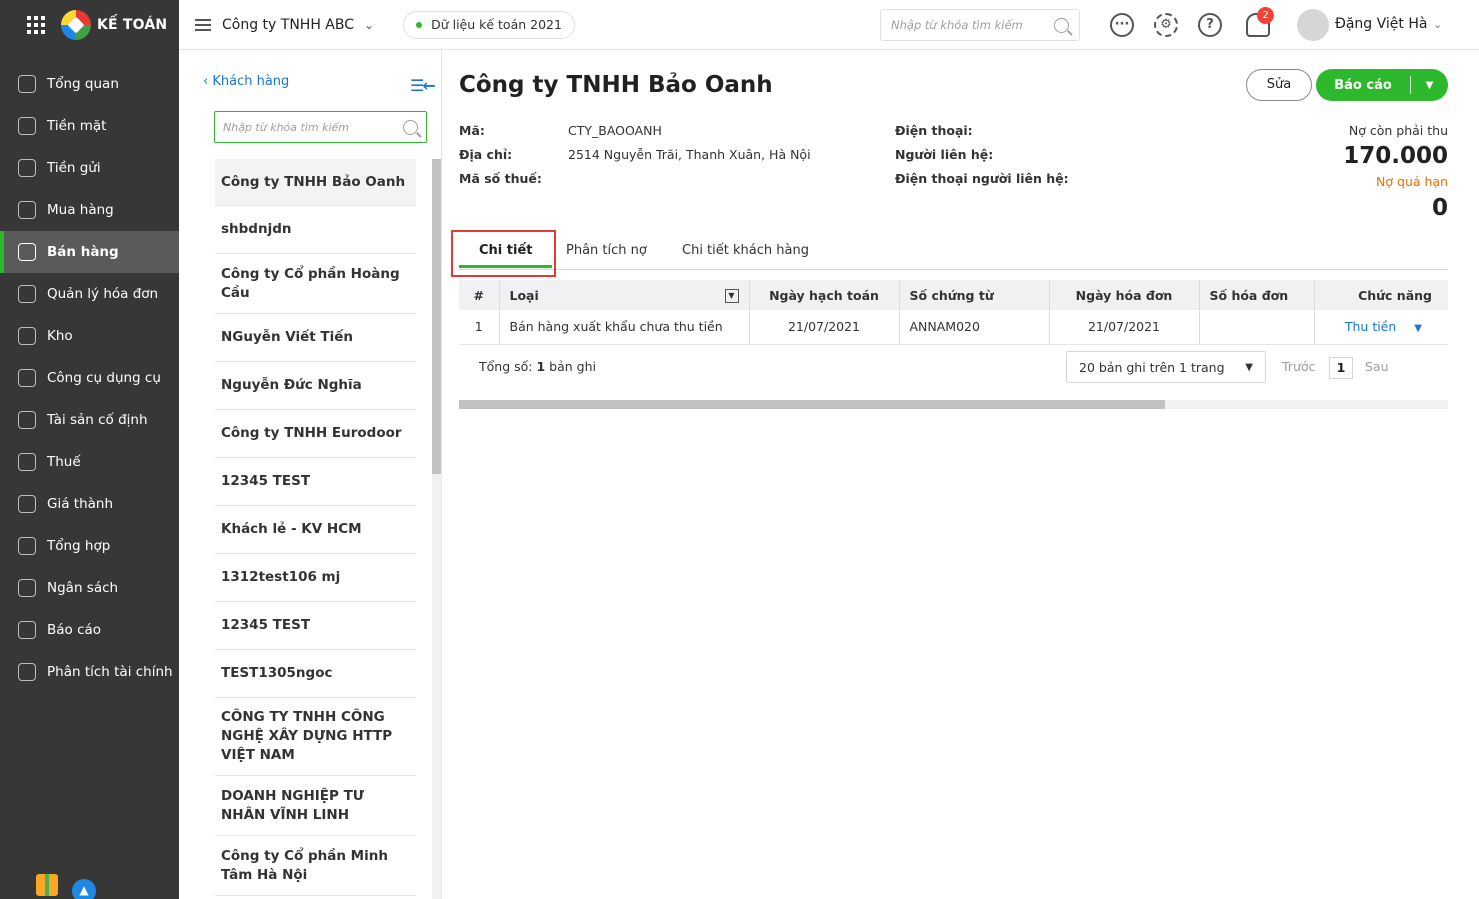 The width and height of the screenshot is (1479, 899). Describe the element at coordinates (47, 885) in the screenshot. I see `gift-icon` at that location.